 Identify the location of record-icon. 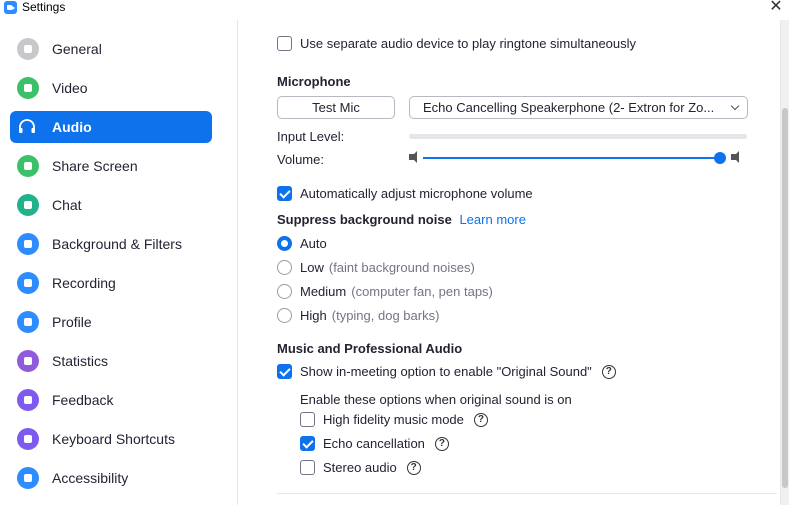
(28, 283).